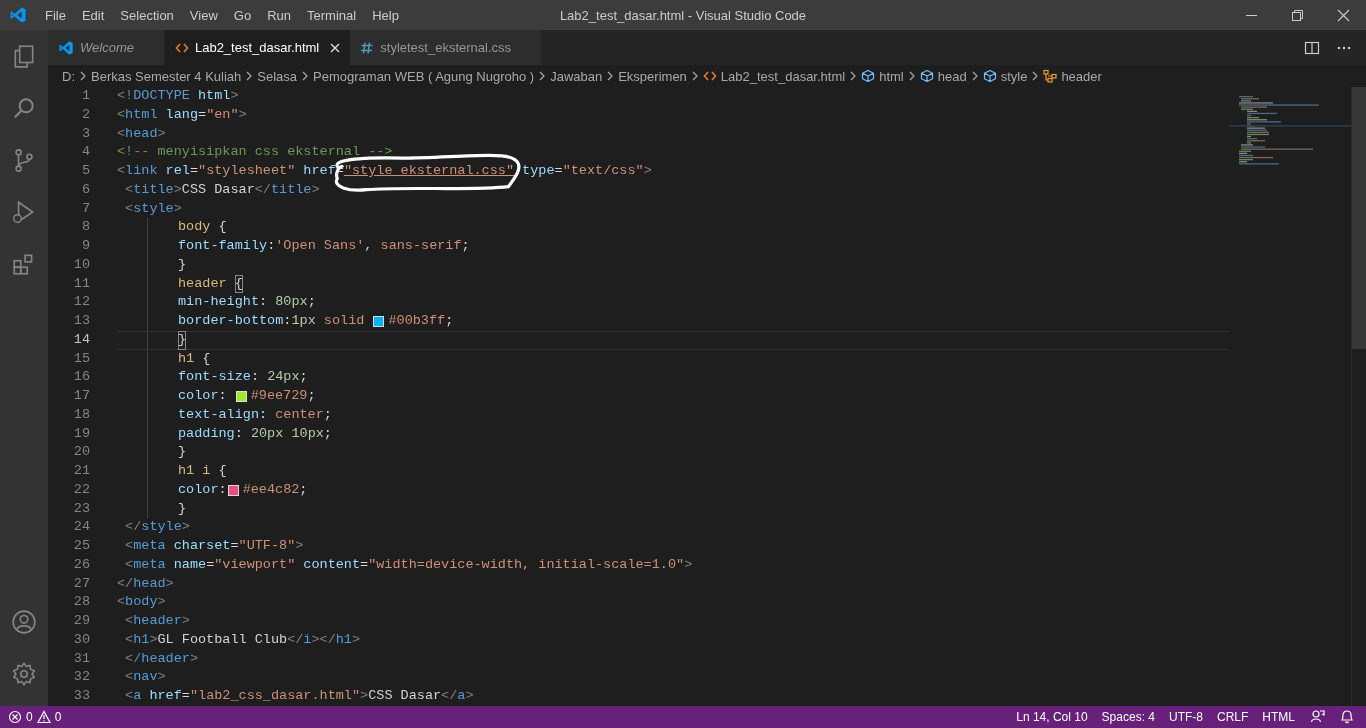 Image resolution: width=1366 pixels, height=728 pixels. What do you see at coordinates (1233, 717) in the screenshot?
I see `status-item: CRLF` at bounding box center [1233, 717].